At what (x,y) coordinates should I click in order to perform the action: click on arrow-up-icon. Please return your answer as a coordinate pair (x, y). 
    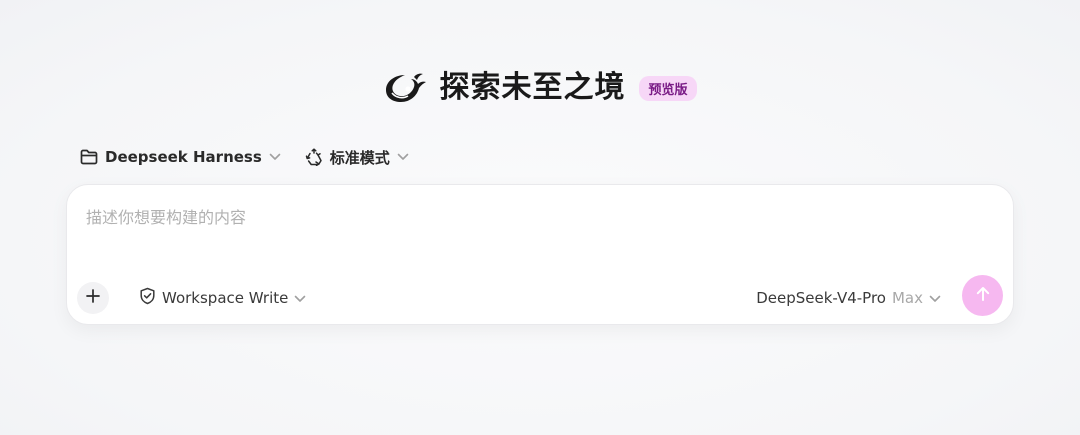
    Looking at the image, I should click on (983, 295).